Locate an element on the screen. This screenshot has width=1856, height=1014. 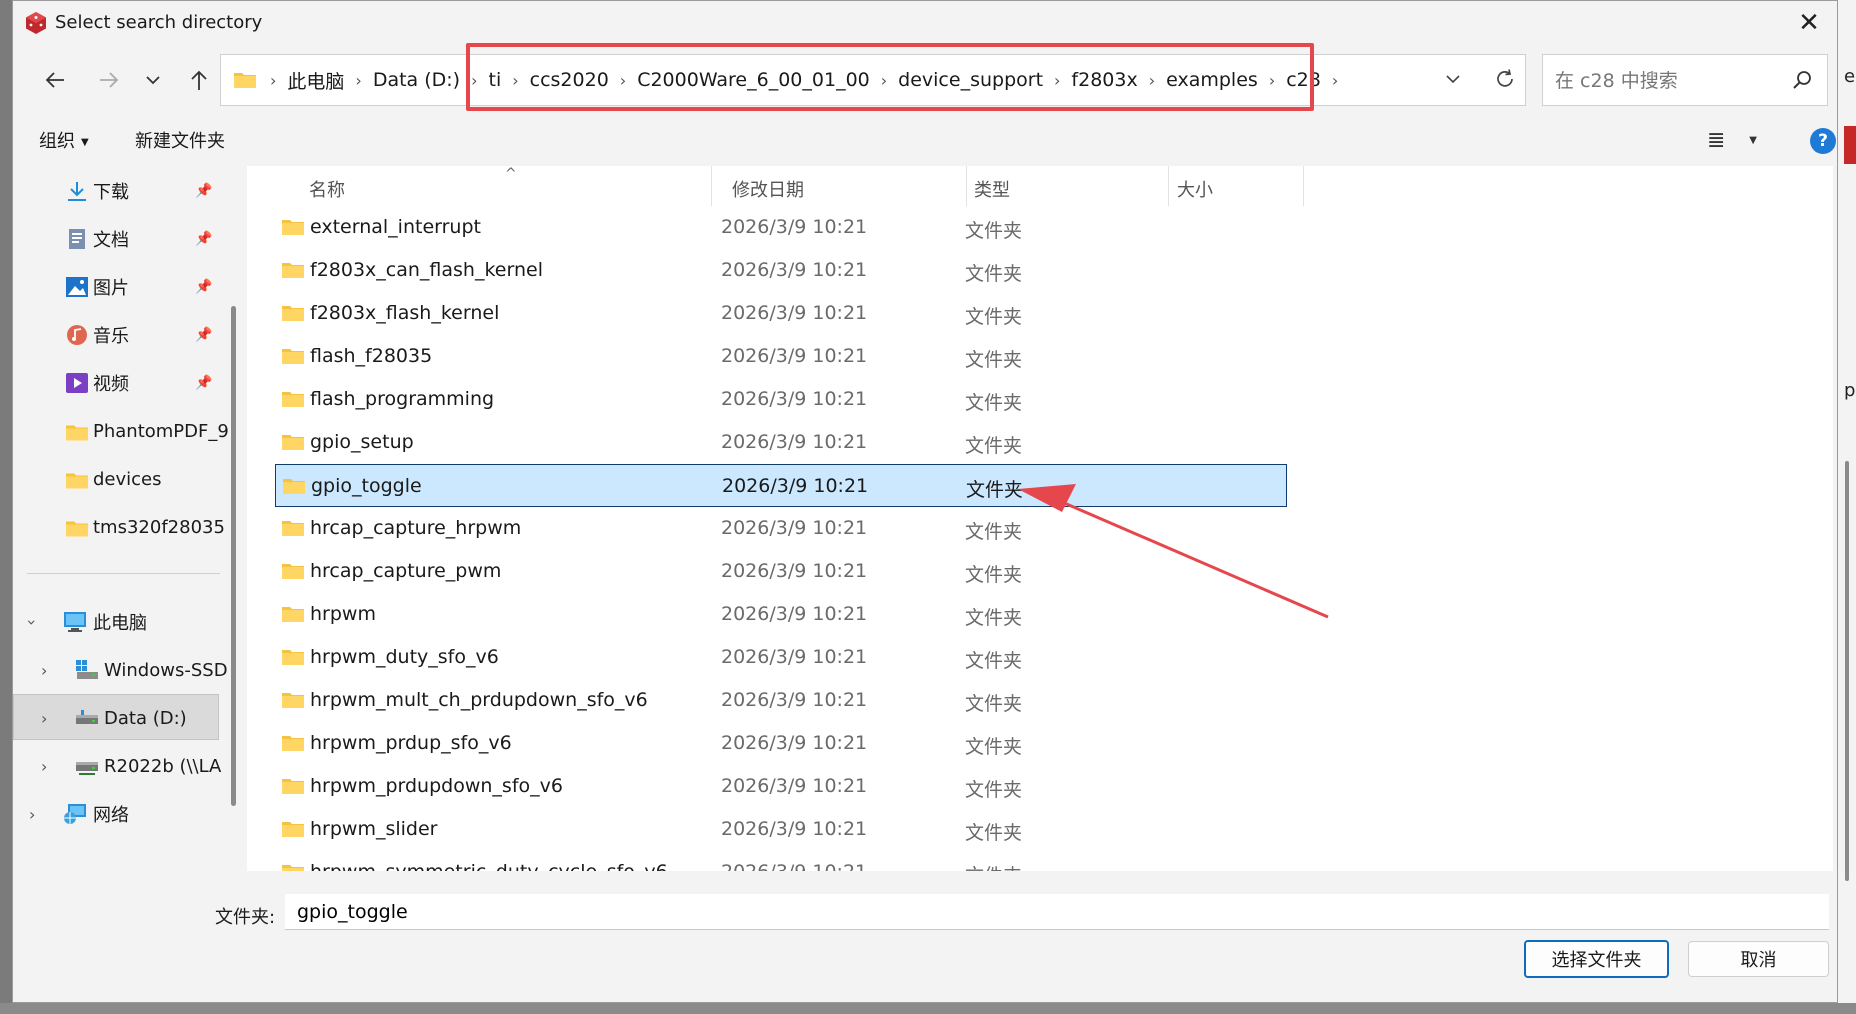
sidebar-item-videos: 视频 📌 is located at coordinates (118, 383).